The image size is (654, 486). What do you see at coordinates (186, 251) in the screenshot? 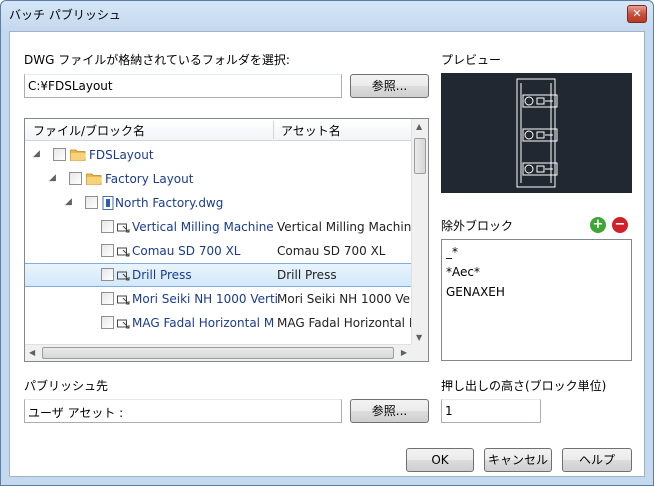
I see `row-file-name: Comau SD 700 XL` at bounding box center [186, 251].